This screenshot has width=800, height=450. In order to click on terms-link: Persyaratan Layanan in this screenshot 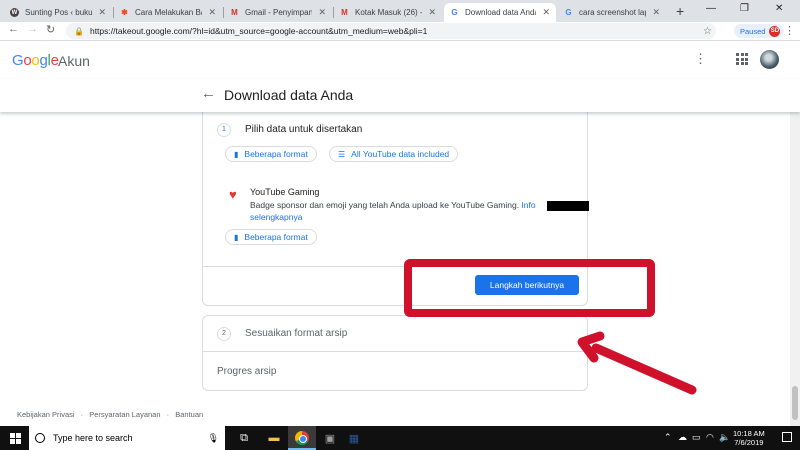, I will do `click(124, 414)`.